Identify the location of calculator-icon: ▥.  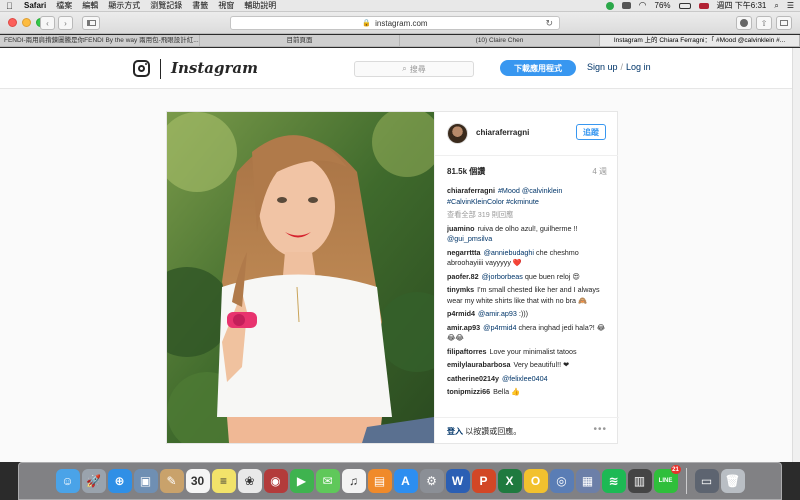
(639, 481).